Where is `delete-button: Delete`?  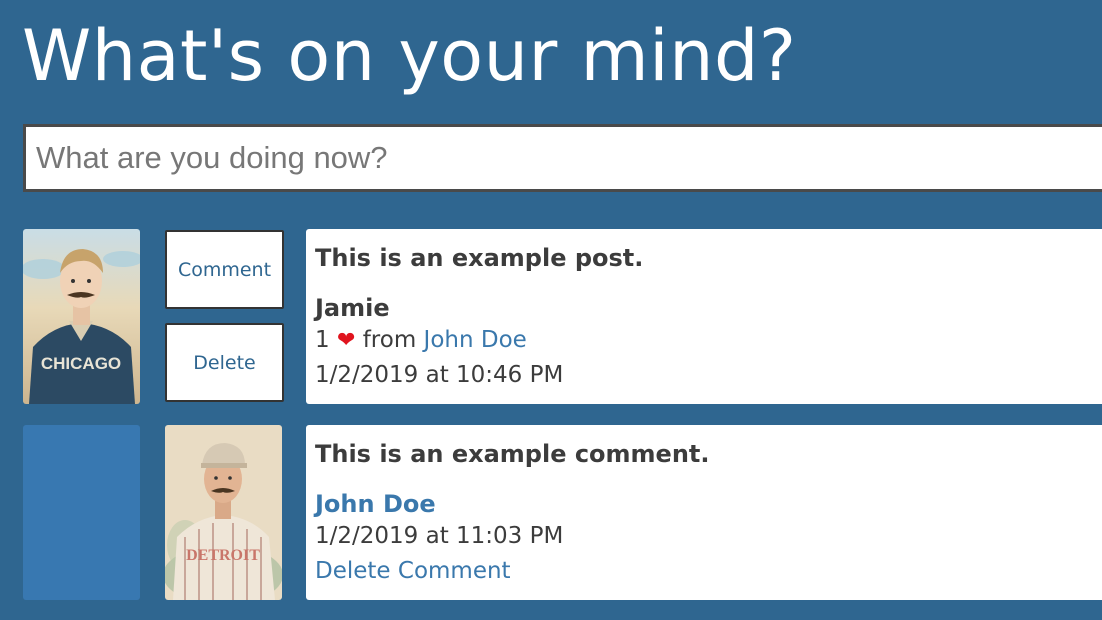
delete-button: Delete is located at coordinates (224, 362).